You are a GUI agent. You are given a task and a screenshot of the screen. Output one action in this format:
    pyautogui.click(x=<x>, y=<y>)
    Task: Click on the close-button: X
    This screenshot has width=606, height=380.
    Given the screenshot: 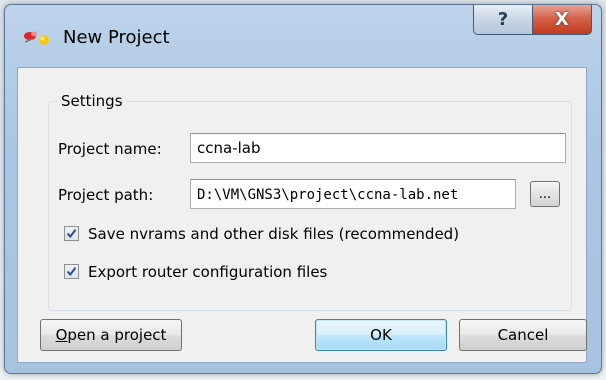 What is the action you would take?
    pyautogui.click(x=562, y=20)
    